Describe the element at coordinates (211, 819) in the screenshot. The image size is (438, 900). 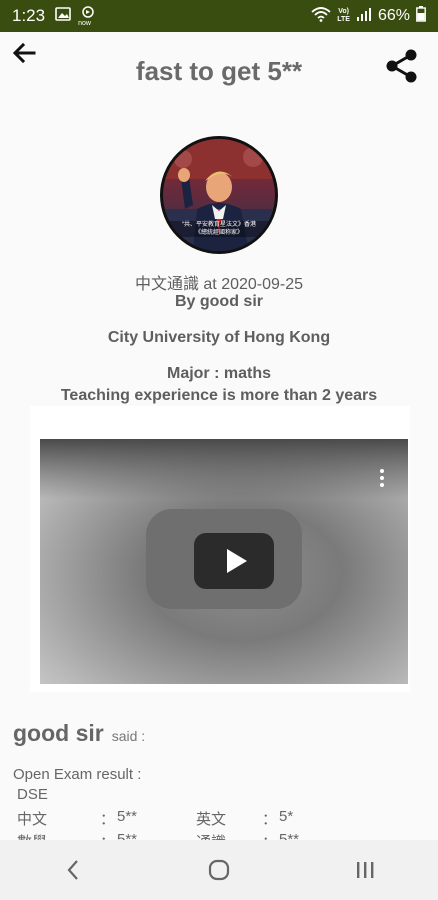
I see `grade-subject: 英文` at that location.